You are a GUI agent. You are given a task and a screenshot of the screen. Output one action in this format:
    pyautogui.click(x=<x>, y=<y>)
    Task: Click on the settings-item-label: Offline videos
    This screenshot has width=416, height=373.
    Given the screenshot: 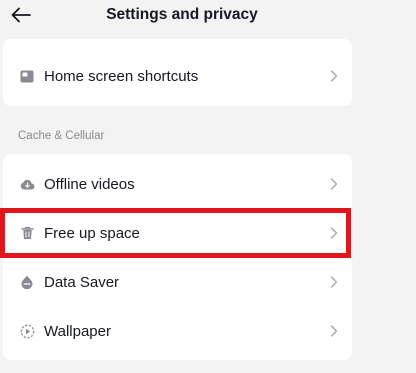 What is the action you would take?
    pyautogui.click(x=89, y=184)
    